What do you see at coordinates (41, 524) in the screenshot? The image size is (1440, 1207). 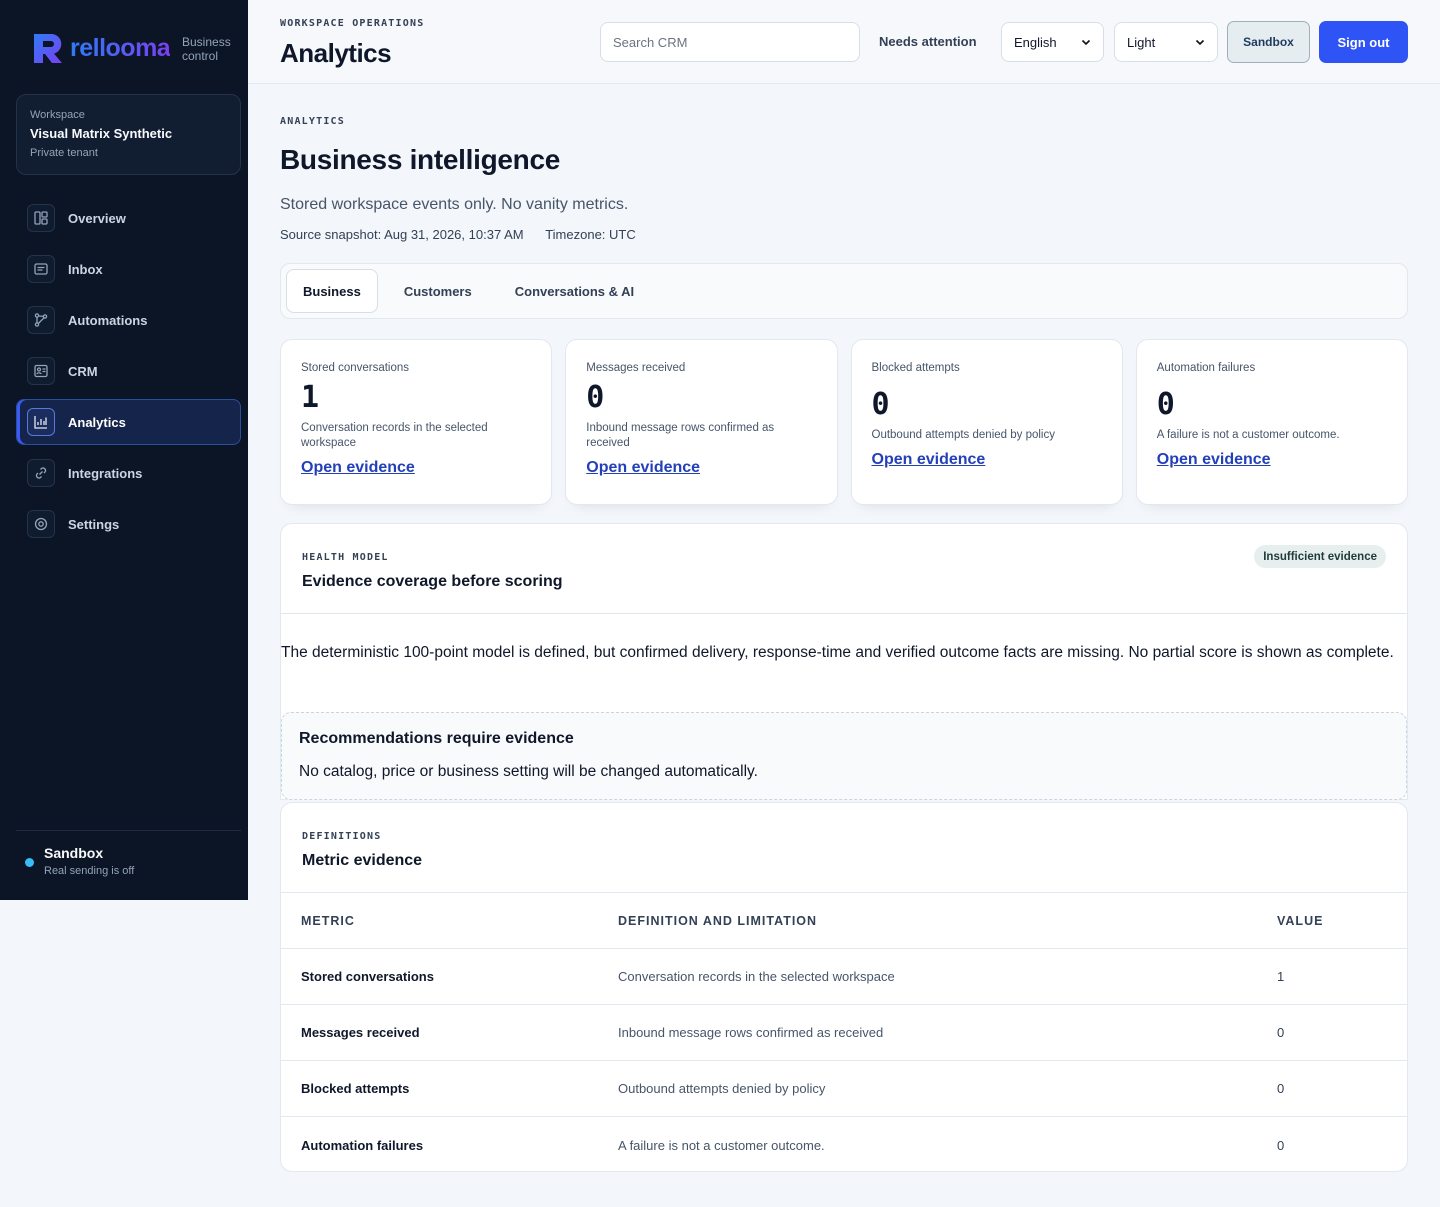 I see `settings-icon` at bounding box center [41, 524].